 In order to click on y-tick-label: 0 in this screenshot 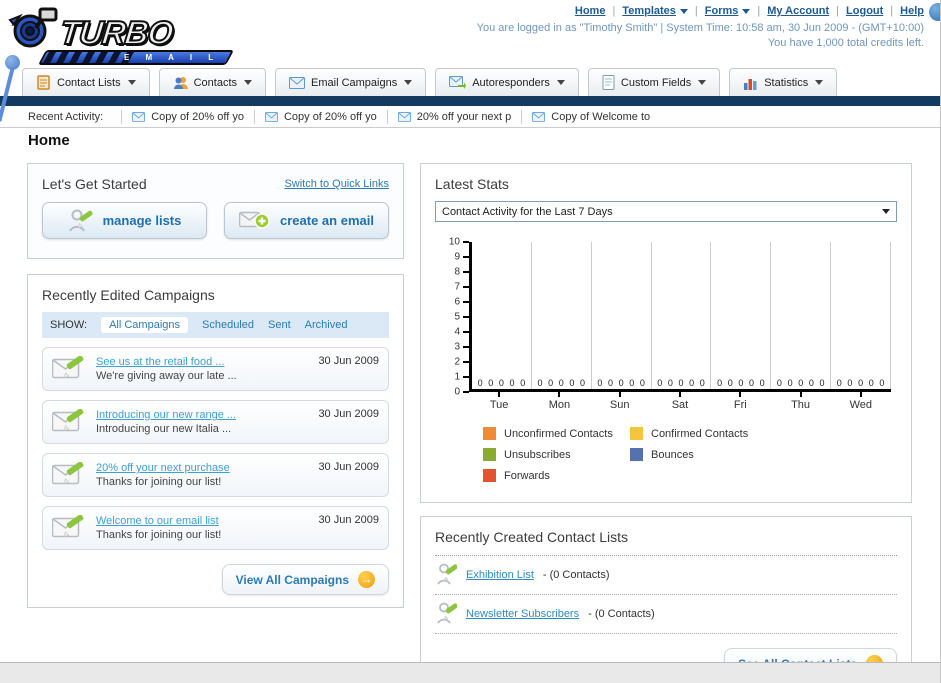, I will do `click(457, 392)`.